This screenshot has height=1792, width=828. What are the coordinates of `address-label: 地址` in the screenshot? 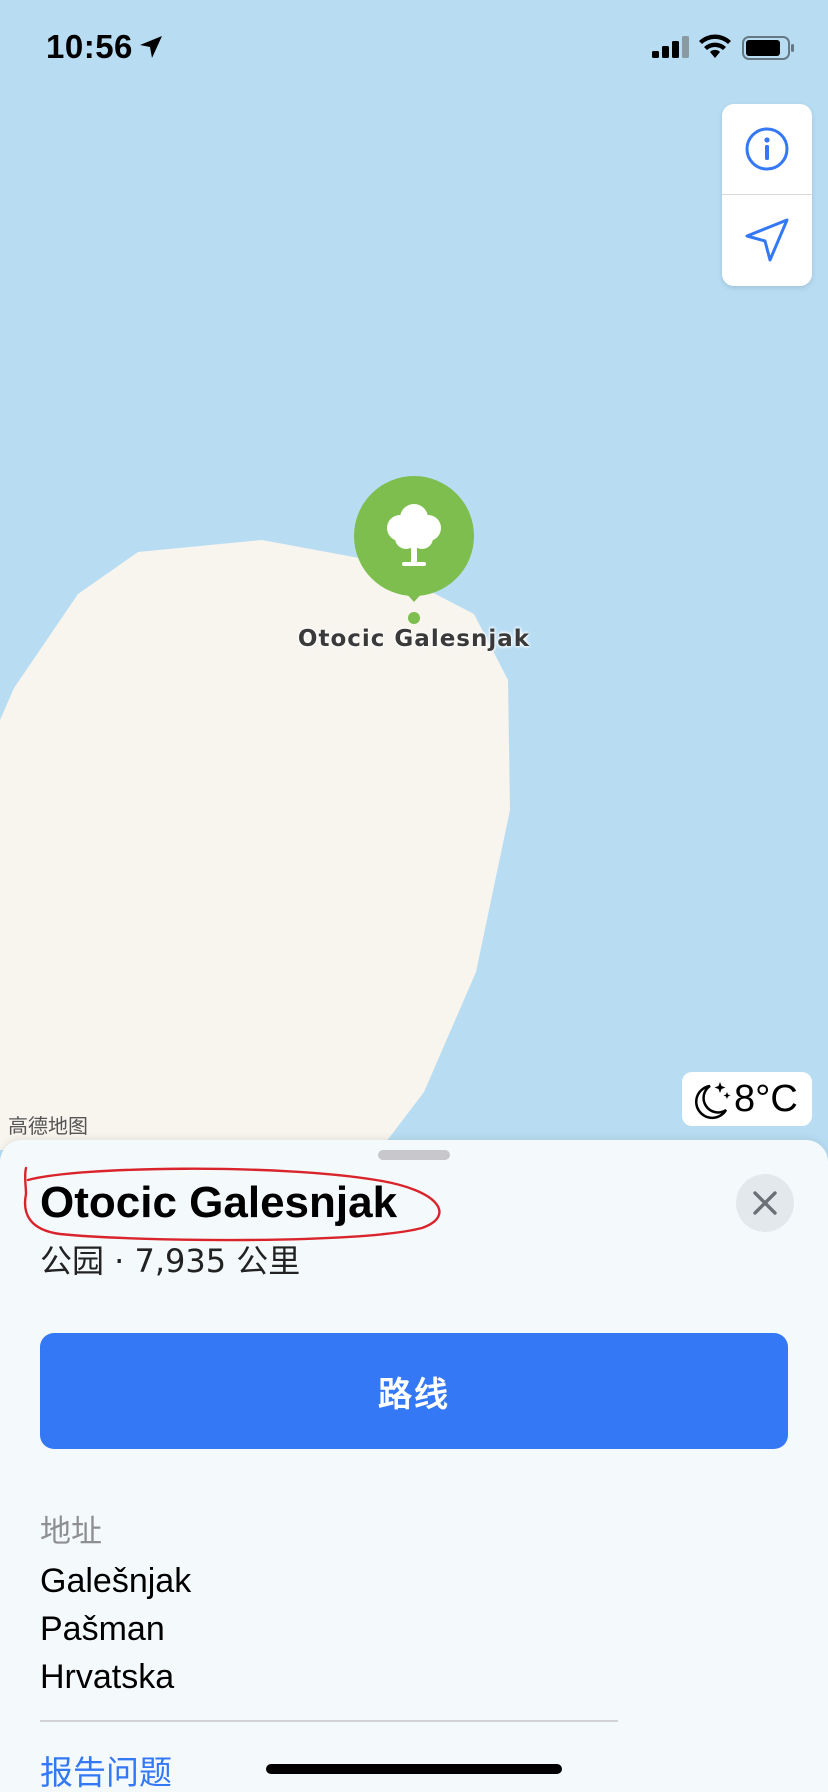 It's located at (71, 1532).